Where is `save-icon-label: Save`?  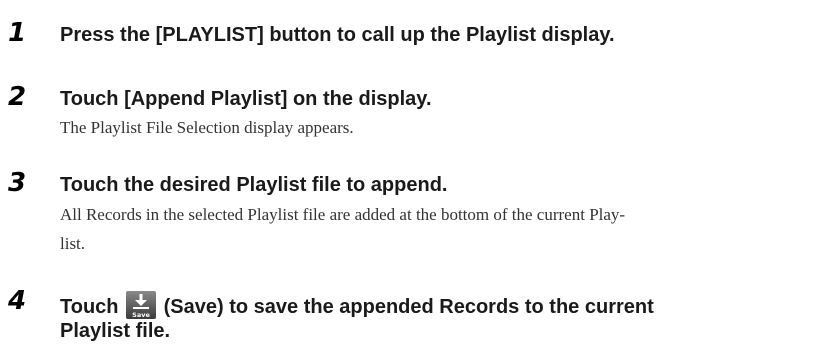
save-icon-label: Save is located at coordinates (141, 315).